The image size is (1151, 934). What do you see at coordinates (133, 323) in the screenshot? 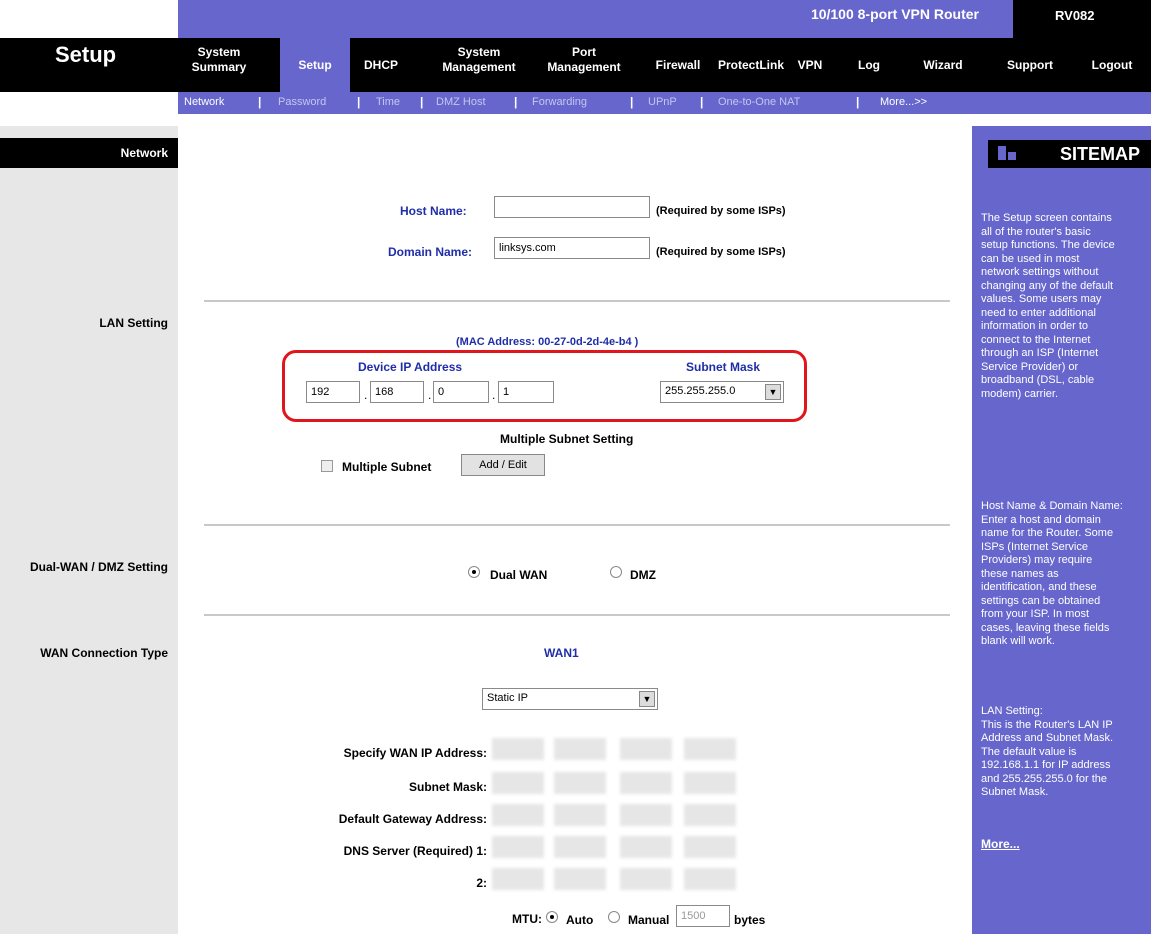
I see `lan-setting-label: LAN Setting` at bounding box center [133, 323].